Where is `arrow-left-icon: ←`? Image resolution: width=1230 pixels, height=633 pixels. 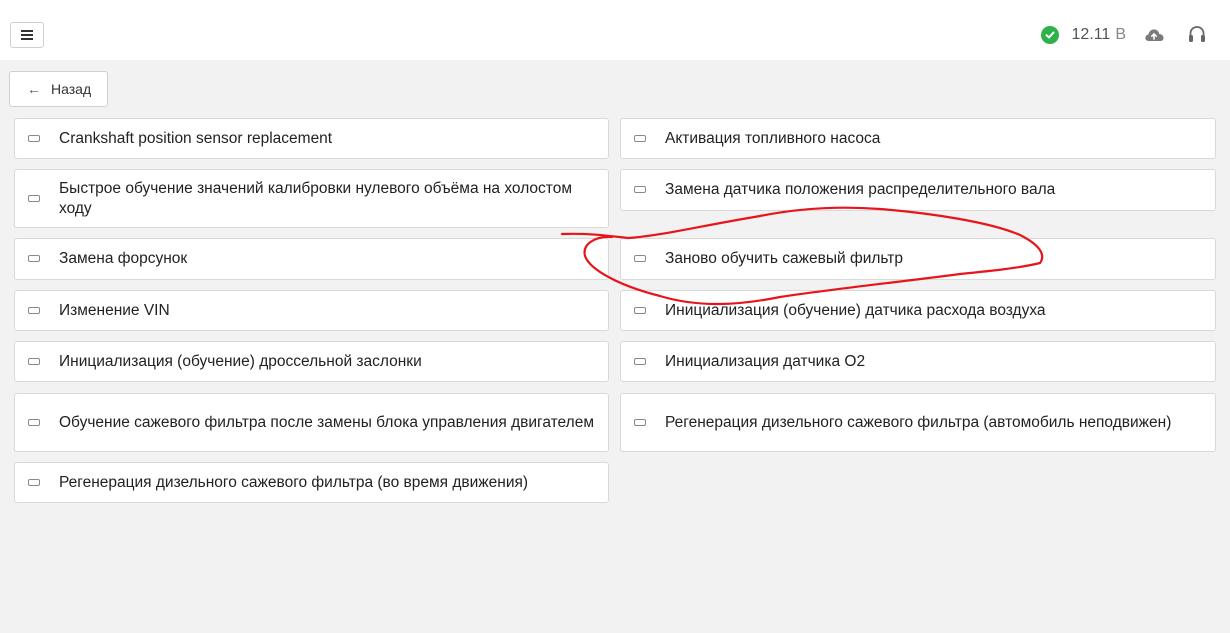 arrow-left-icon: ← is located at coordinates (34, 89).